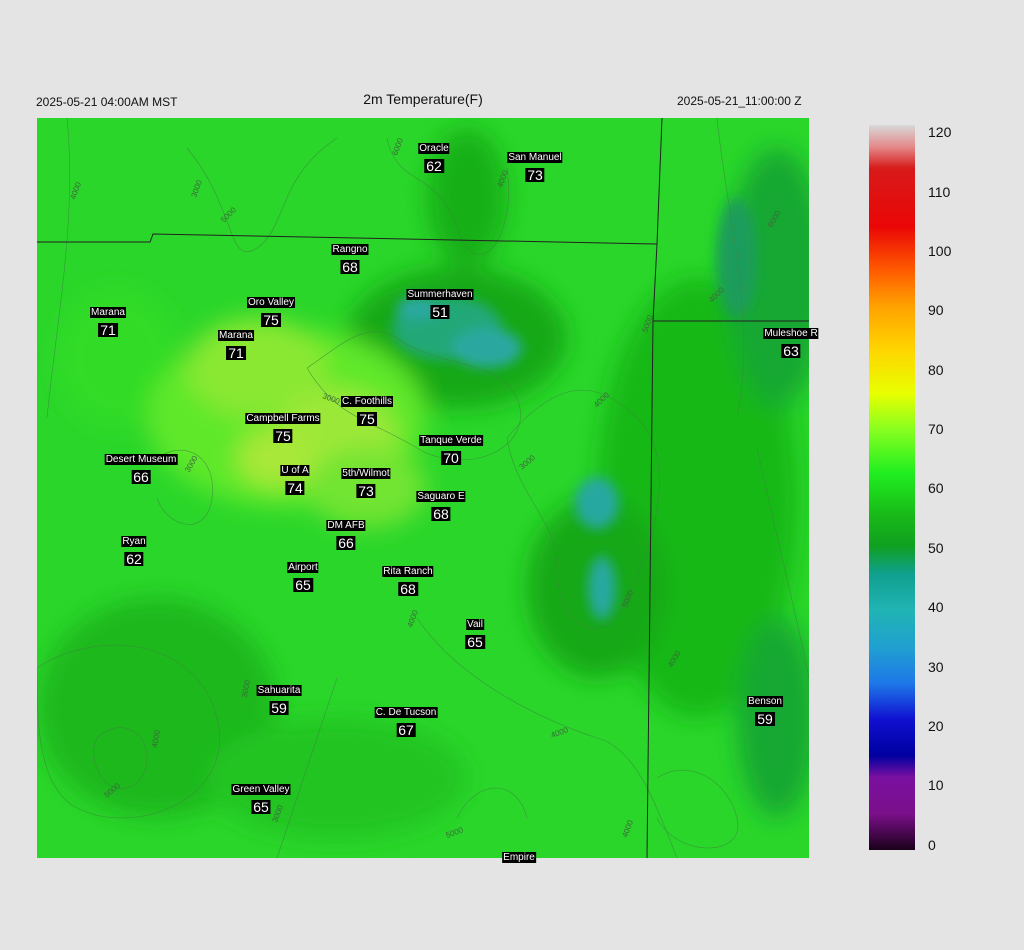 The height and width of the screenshot is (950, 1024). What do you see at coordinates (535, 166) in the screenshot?
I see `station-marker: San Manuel 73` at bounding box center [535, 166].